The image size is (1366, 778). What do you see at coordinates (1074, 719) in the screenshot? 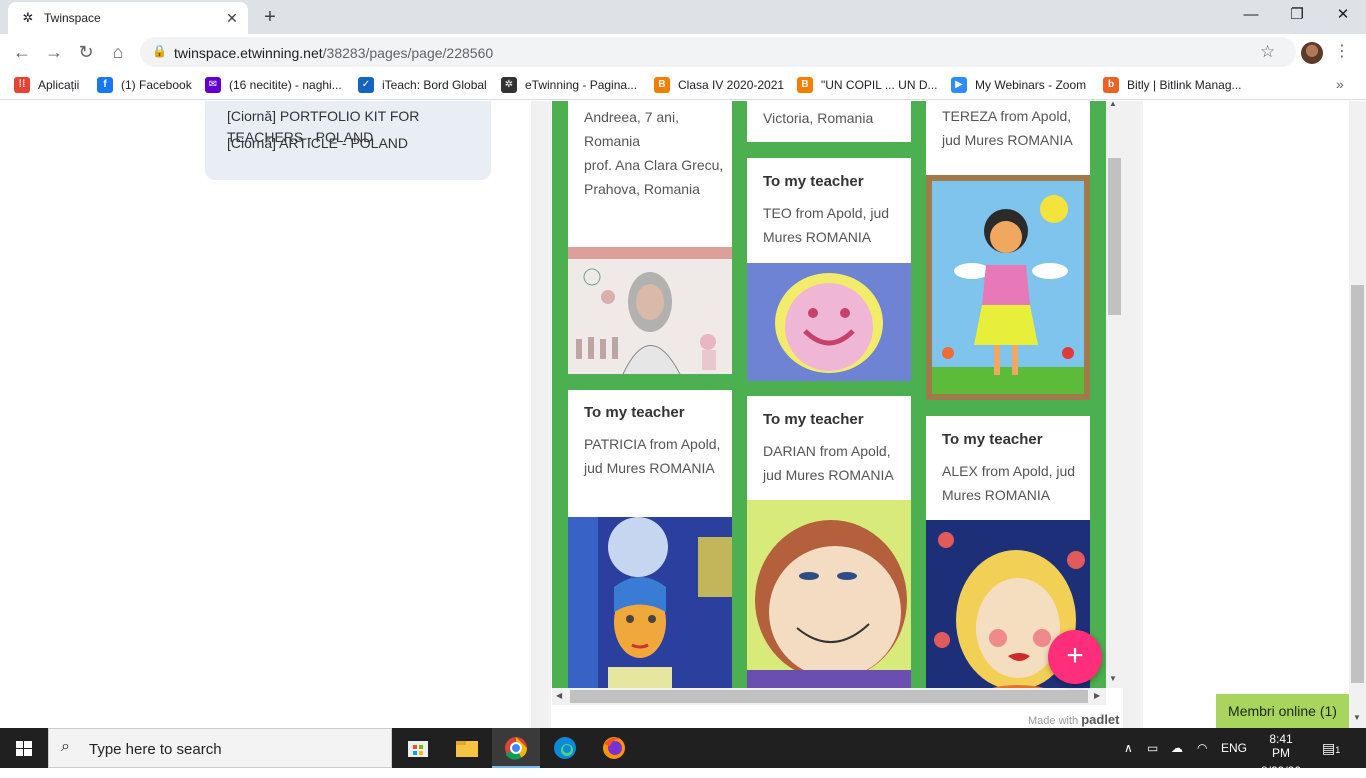
I see `made-with-padlet-footer: Made with padlet` at bounding box center [1074, 719].